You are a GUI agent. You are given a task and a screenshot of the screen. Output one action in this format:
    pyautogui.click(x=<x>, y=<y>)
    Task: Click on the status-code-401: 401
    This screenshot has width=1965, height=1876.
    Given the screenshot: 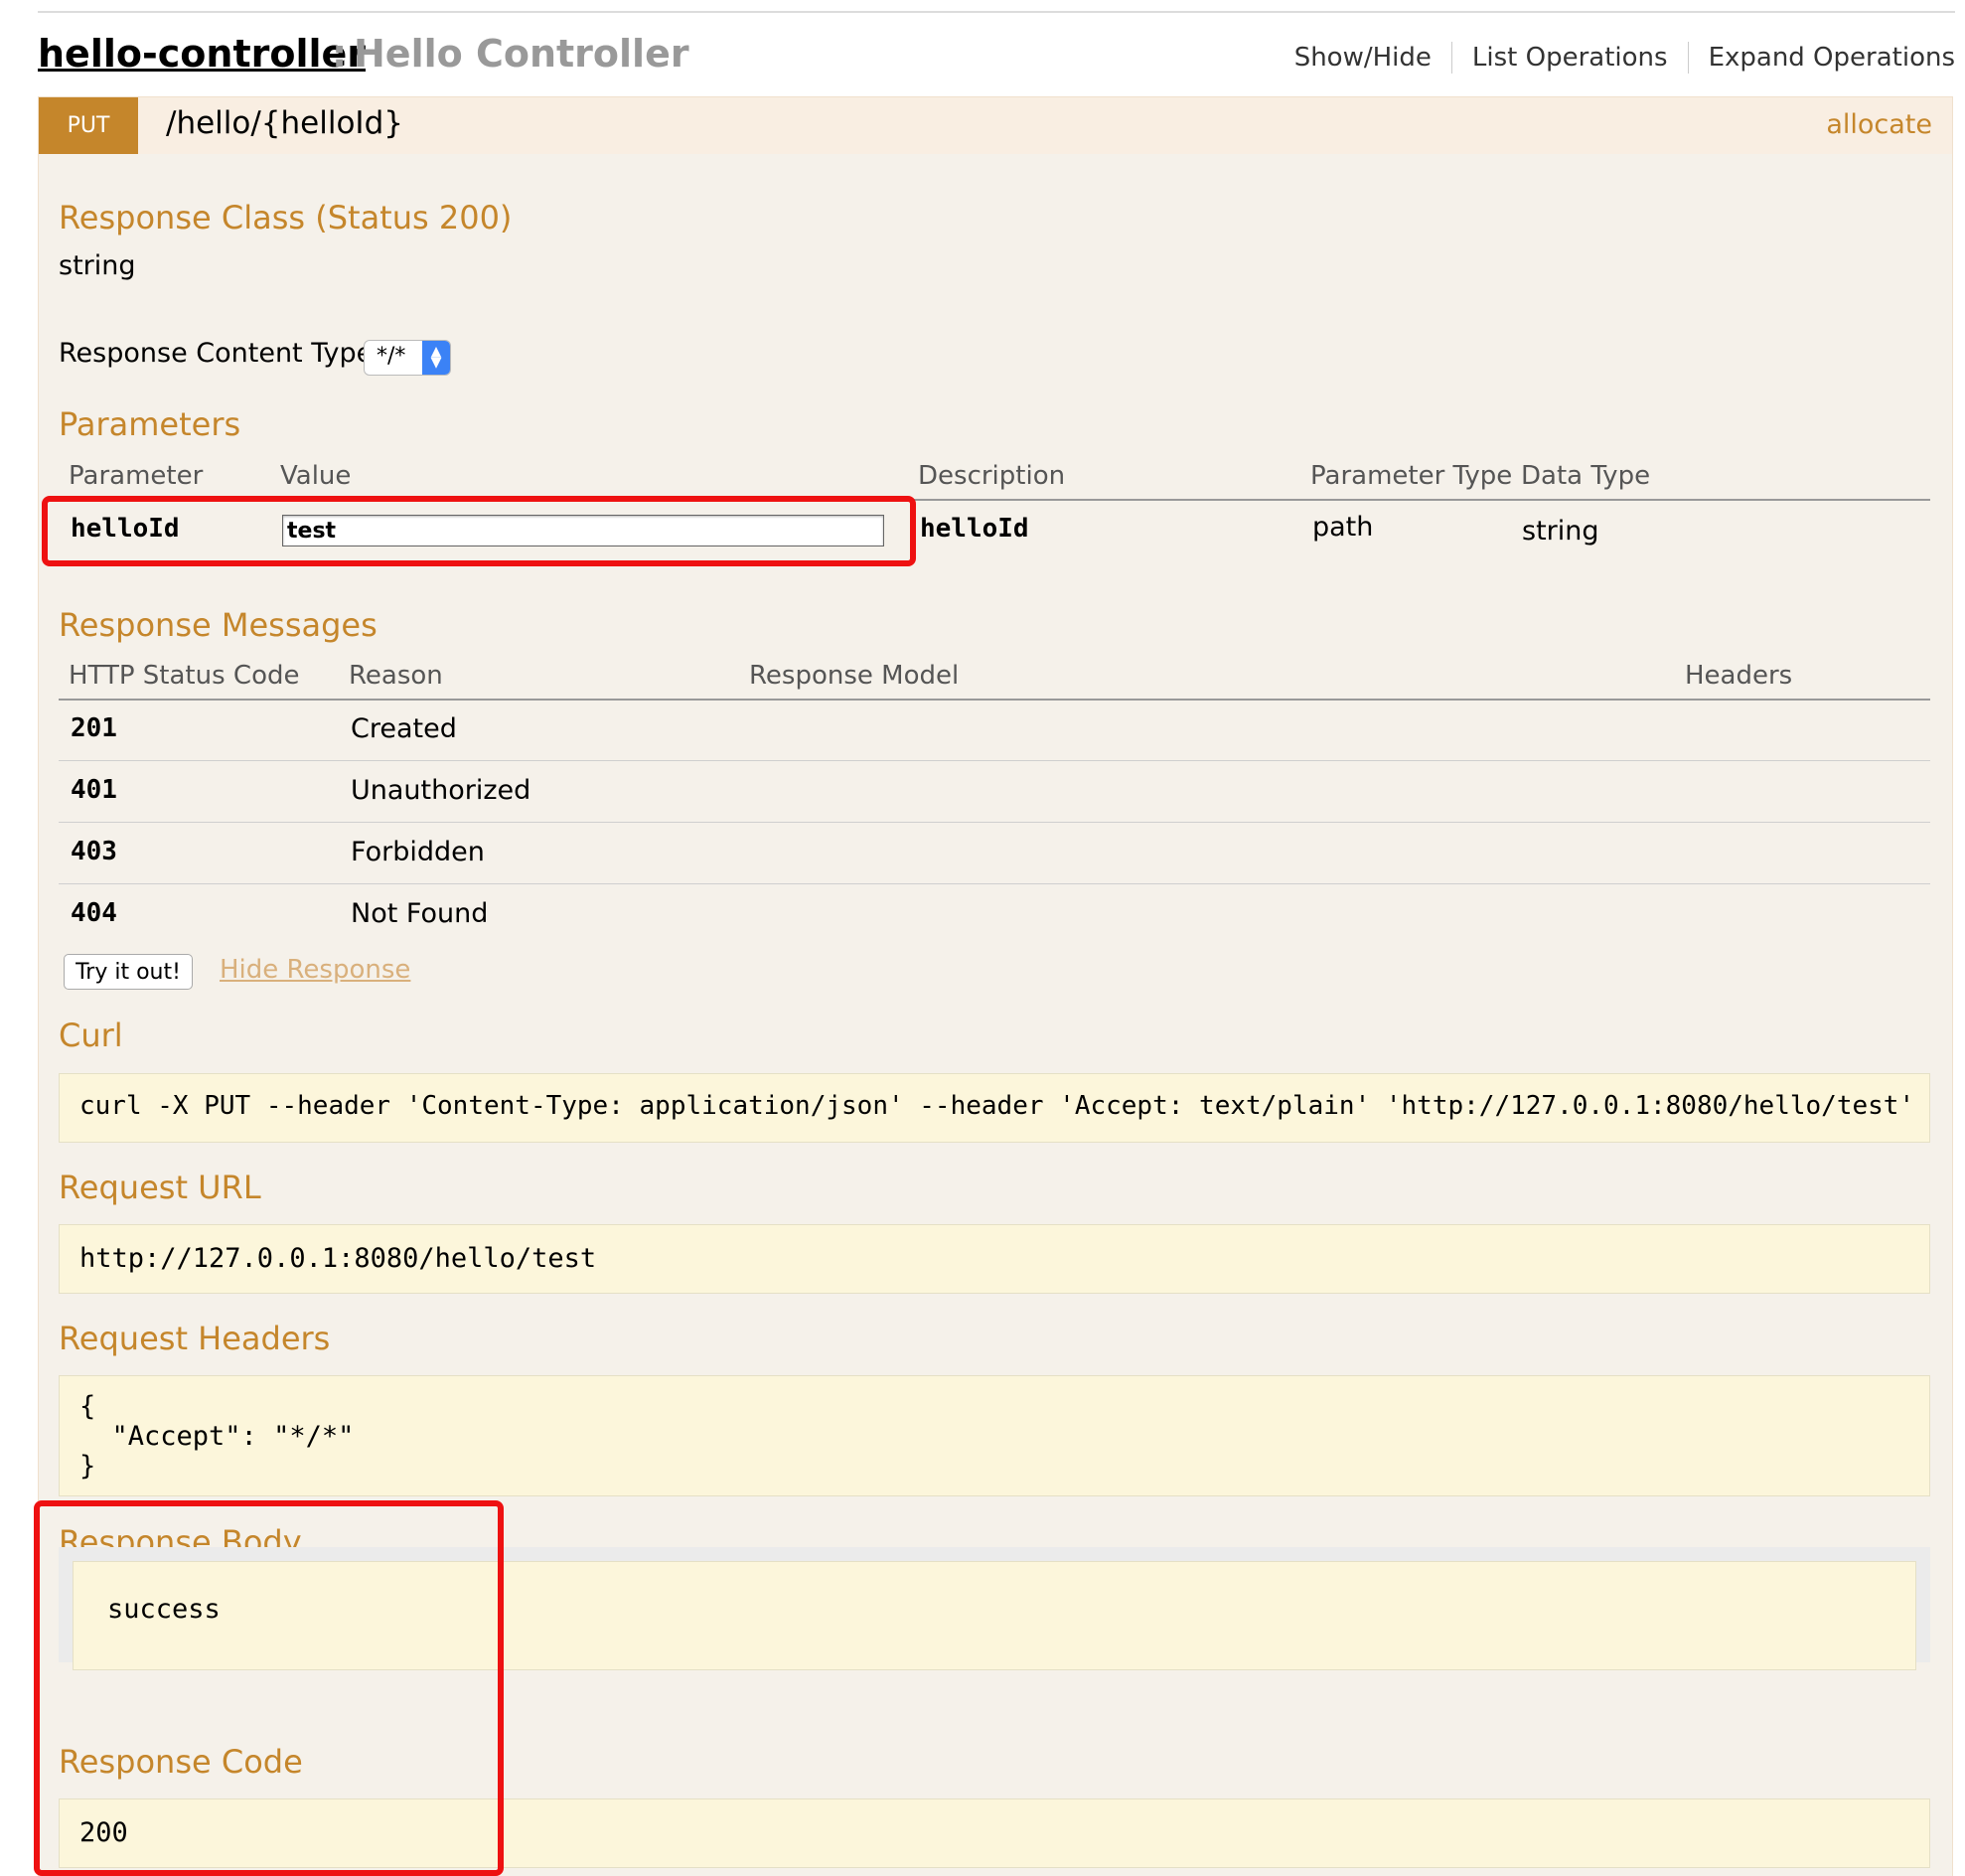 What is the action you would take?
    pyautogui.click(x=94, y=790)
    